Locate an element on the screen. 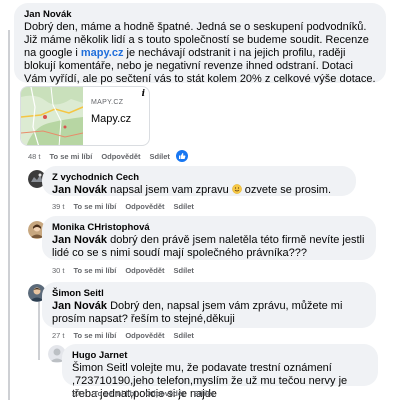 This screenshot has height=400, width=400. smiley-emoji-icon is located at coordinates (236, 189).